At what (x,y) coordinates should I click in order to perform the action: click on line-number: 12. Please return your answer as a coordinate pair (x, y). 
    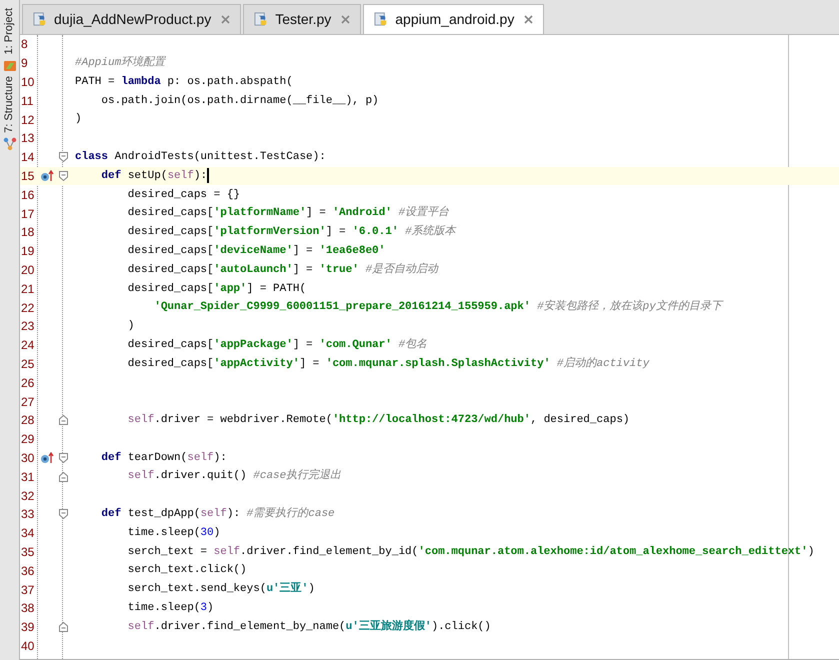
    Looking at the image, I should click on (28, 120).